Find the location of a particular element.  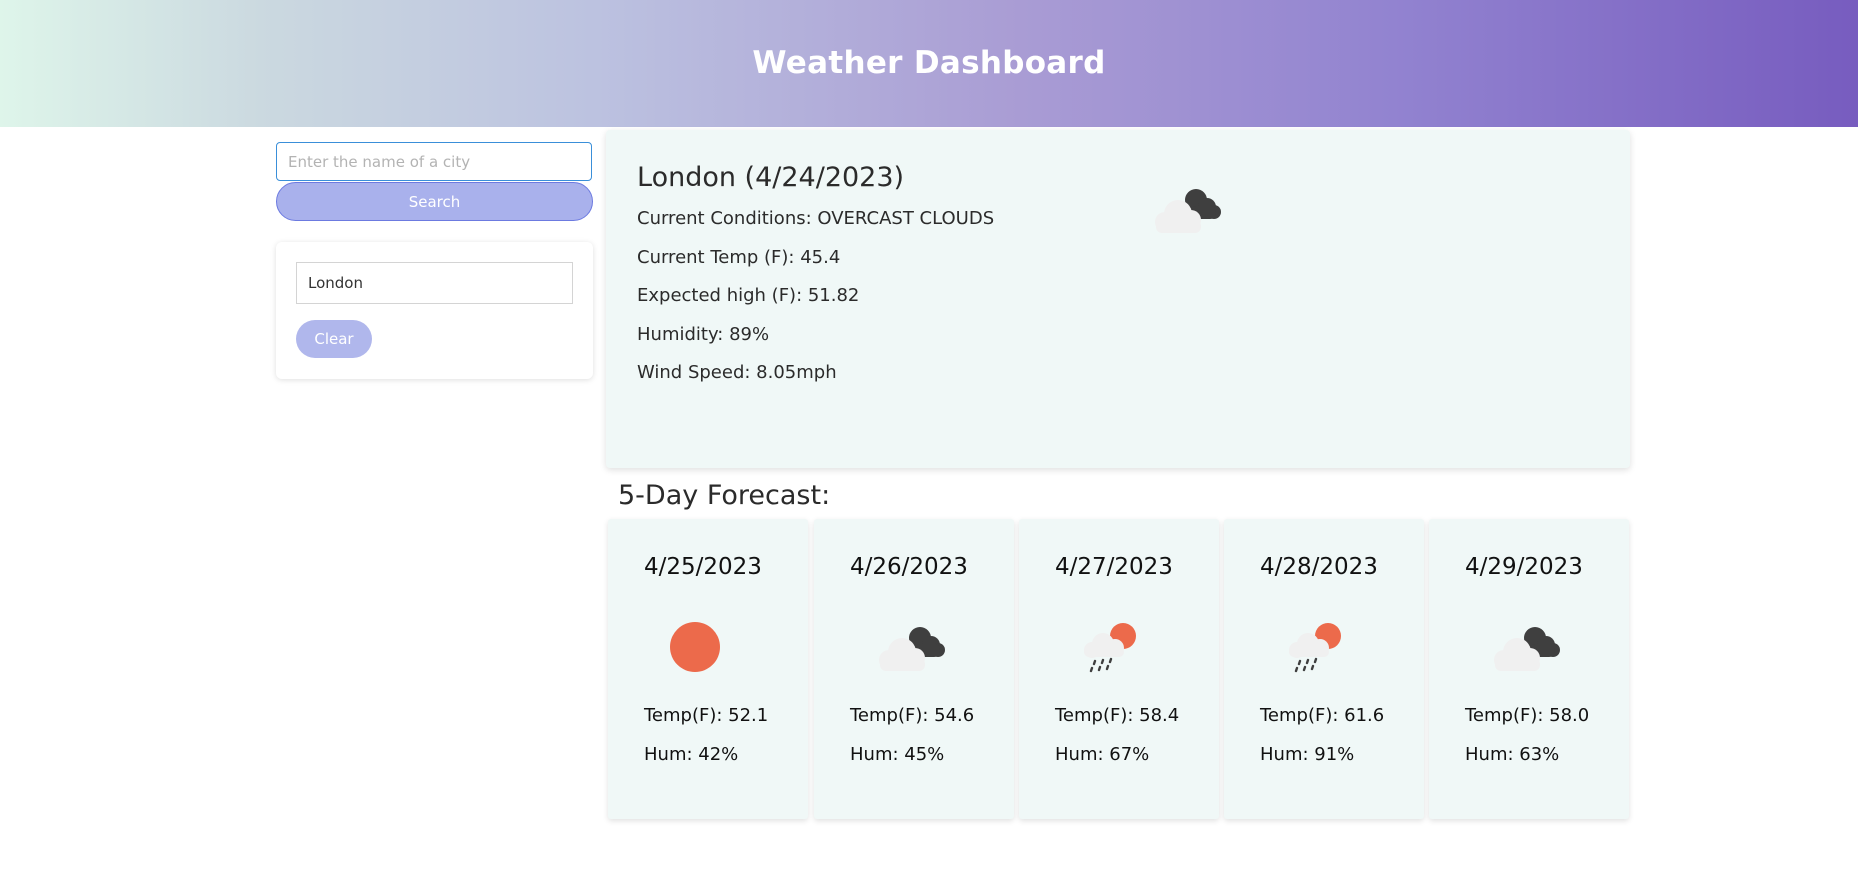

expected-high: Expected high (F): 51.82 is located at coordinates (748, 295).